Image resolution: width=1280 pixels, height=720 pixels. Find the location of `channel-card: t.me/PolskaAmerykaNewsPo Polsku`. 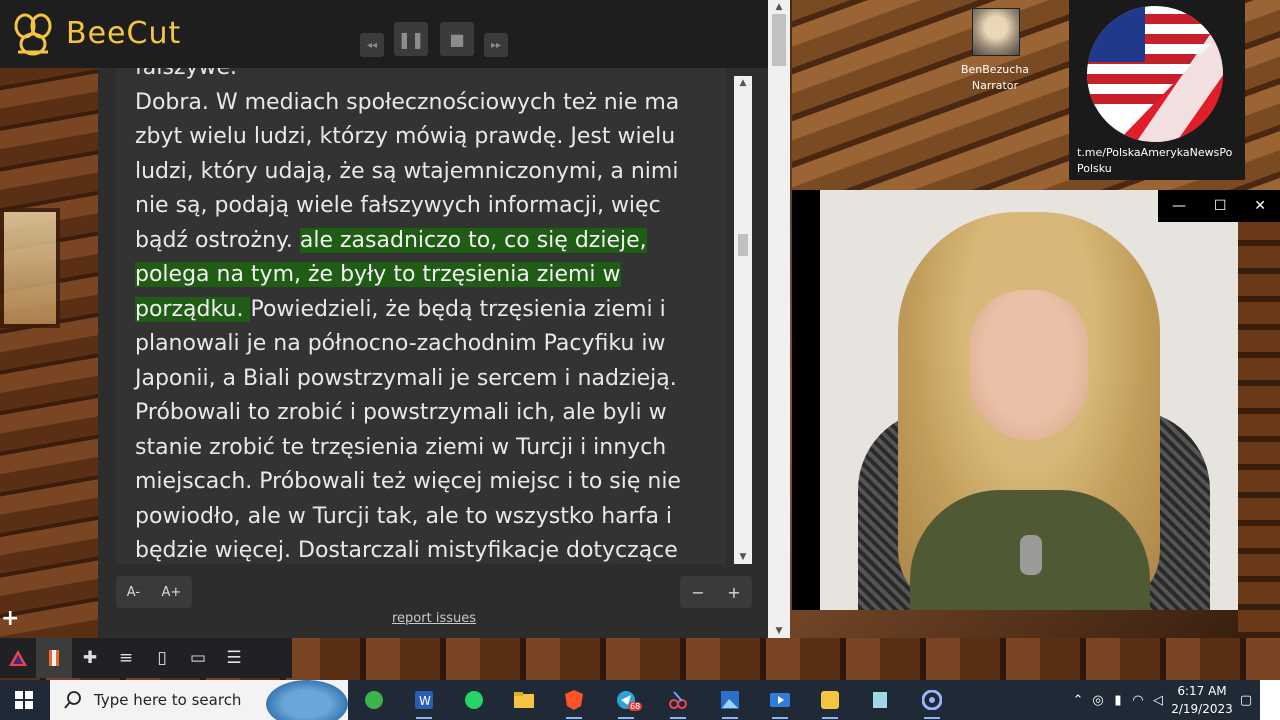

channel-card: t.me/PolskaAmerykaNewsPo Polsku is located at coordinates (1157, 90).